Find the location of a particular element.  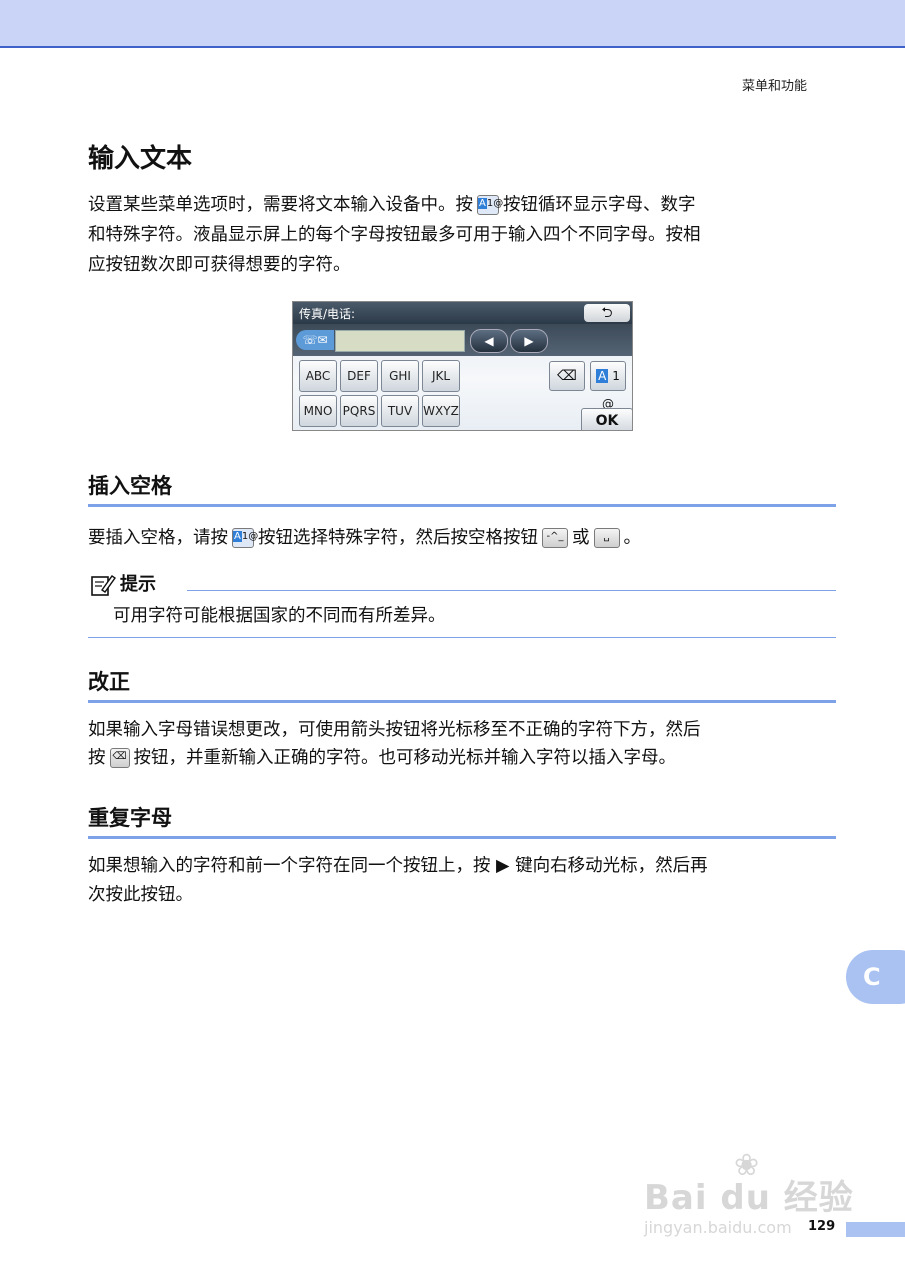

lcd-ok-button: OK is located at coordinates (606, 419).